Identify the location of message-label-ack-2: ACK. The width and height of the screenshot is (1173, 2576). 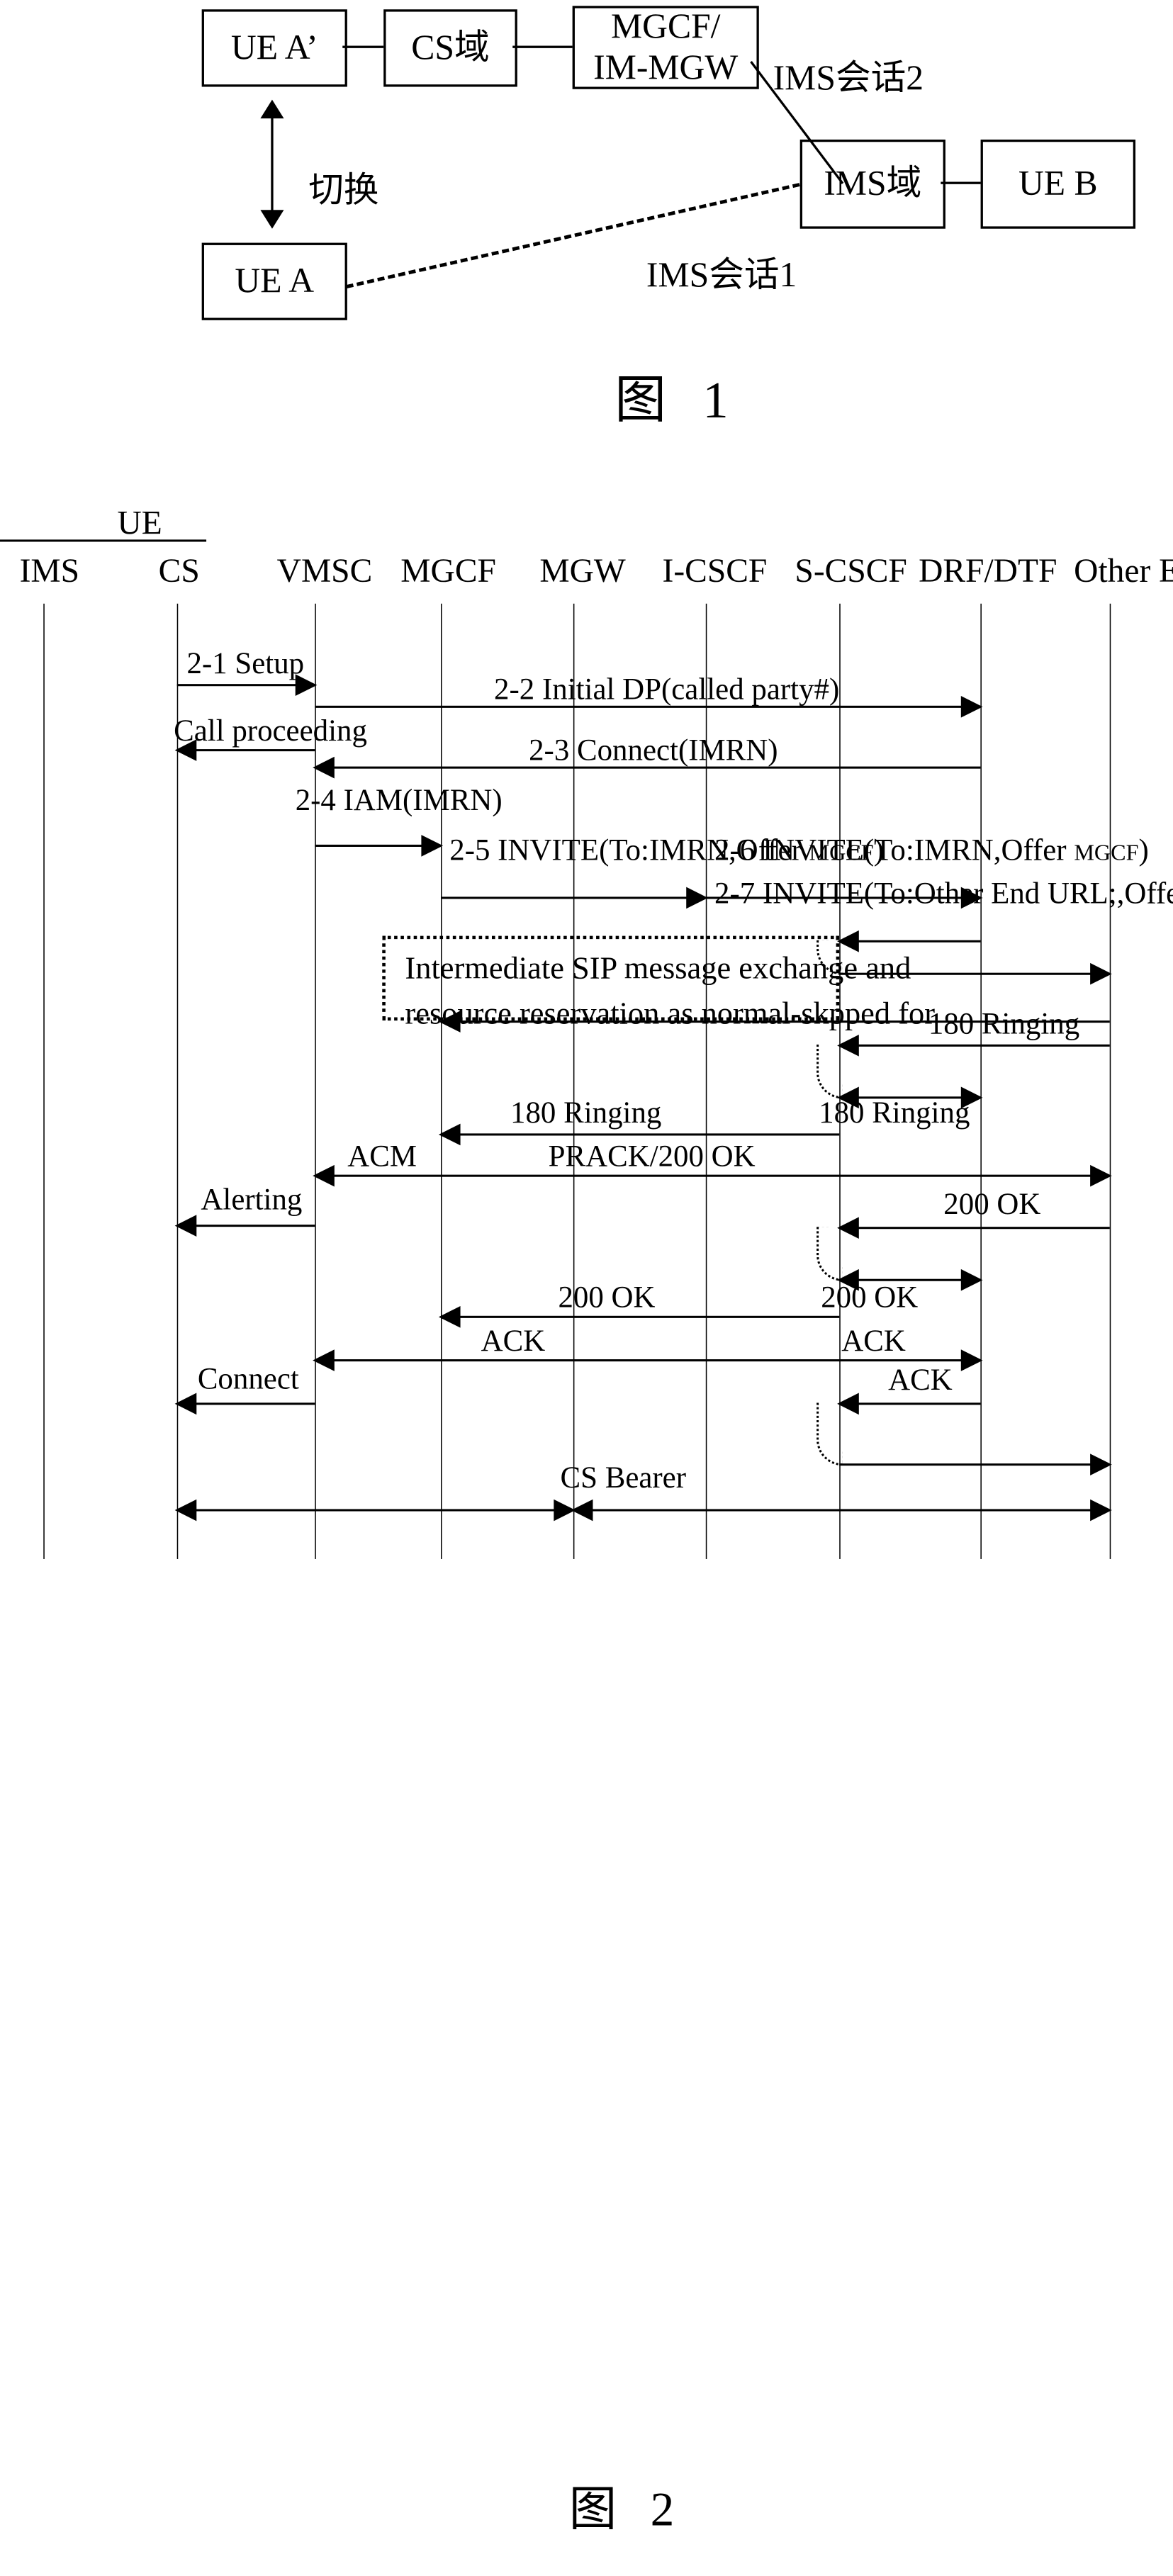
(873, 1341).